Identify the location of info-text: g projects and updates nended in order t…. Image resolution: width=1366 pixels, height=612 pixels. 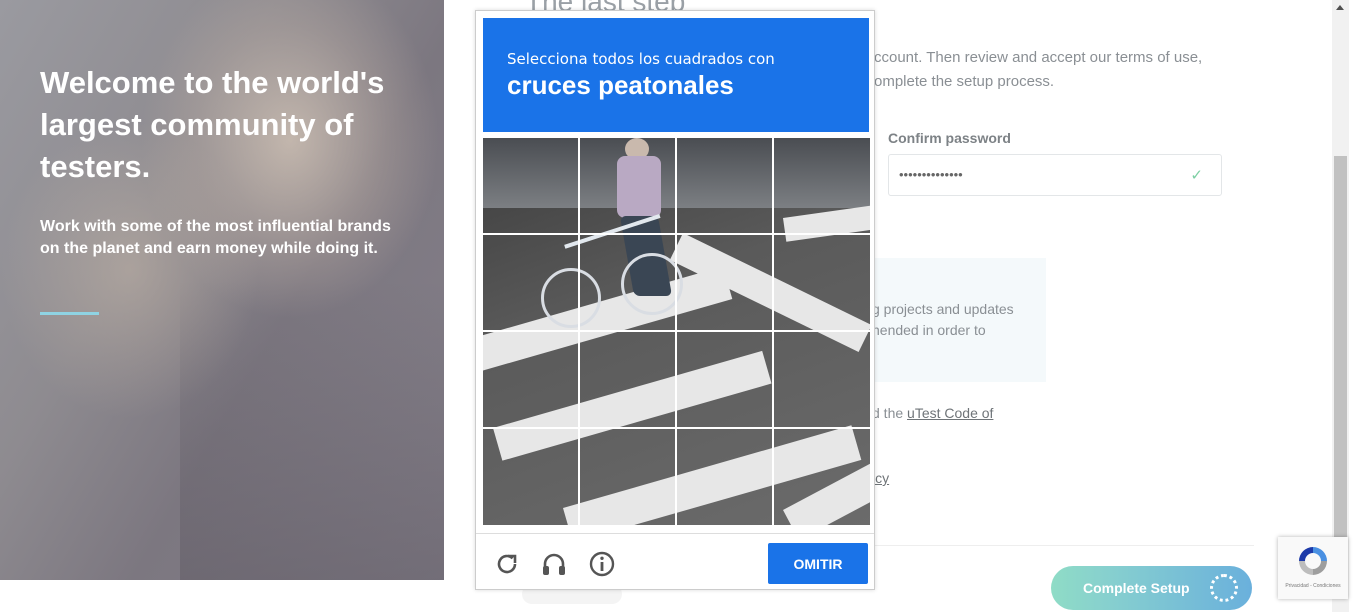
(943, 319).